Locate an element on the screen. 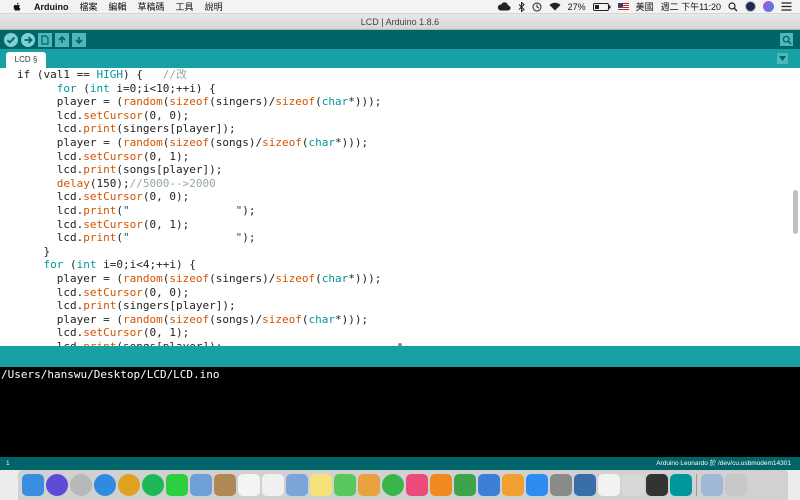  settings-icon is located at coordinates (561, 485).